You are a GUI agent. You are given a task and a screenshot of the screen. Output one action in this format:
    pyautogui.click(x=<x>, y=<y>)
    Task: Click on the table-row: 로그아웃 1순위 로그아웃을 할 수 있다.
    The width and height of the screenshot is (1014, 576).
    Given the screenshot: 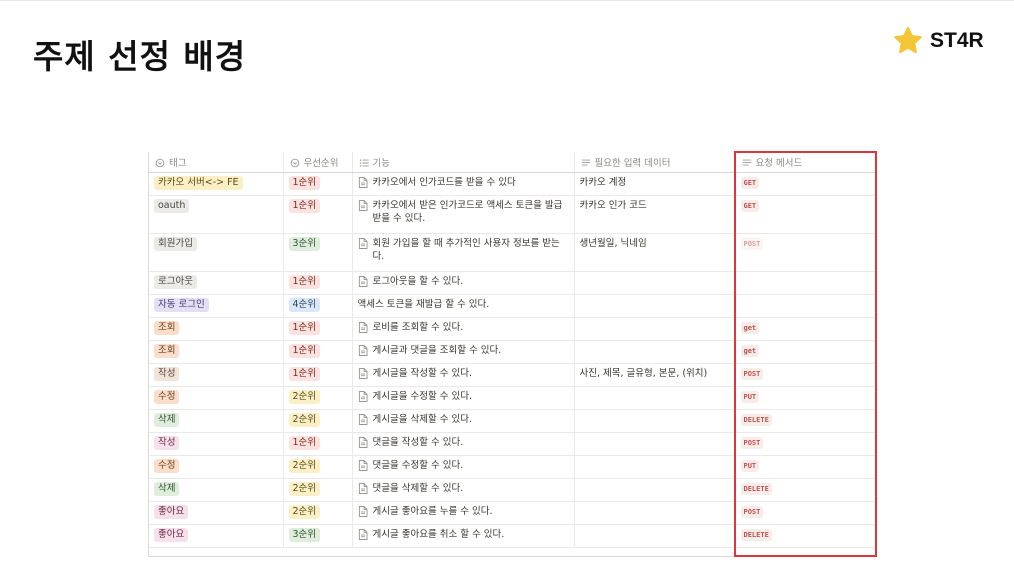 What is the action you would take?
    pyautogui.click(x=513, y=283)
    